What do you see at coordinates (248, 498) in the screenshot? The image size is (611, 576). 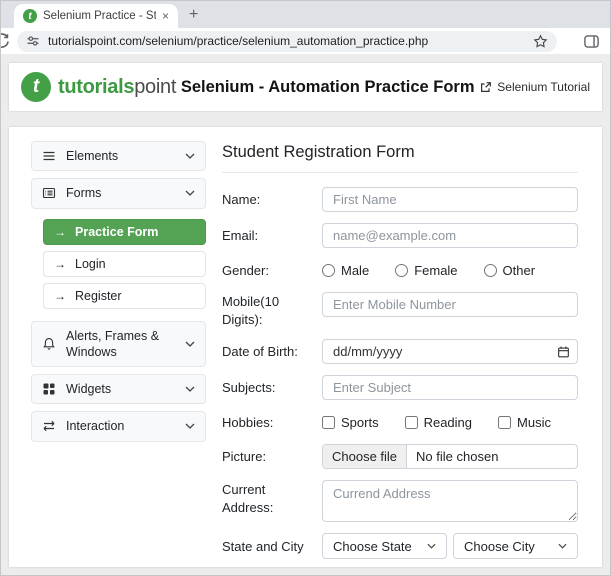 I see `address-label: Current Address:` at bounding box center [248, 498].